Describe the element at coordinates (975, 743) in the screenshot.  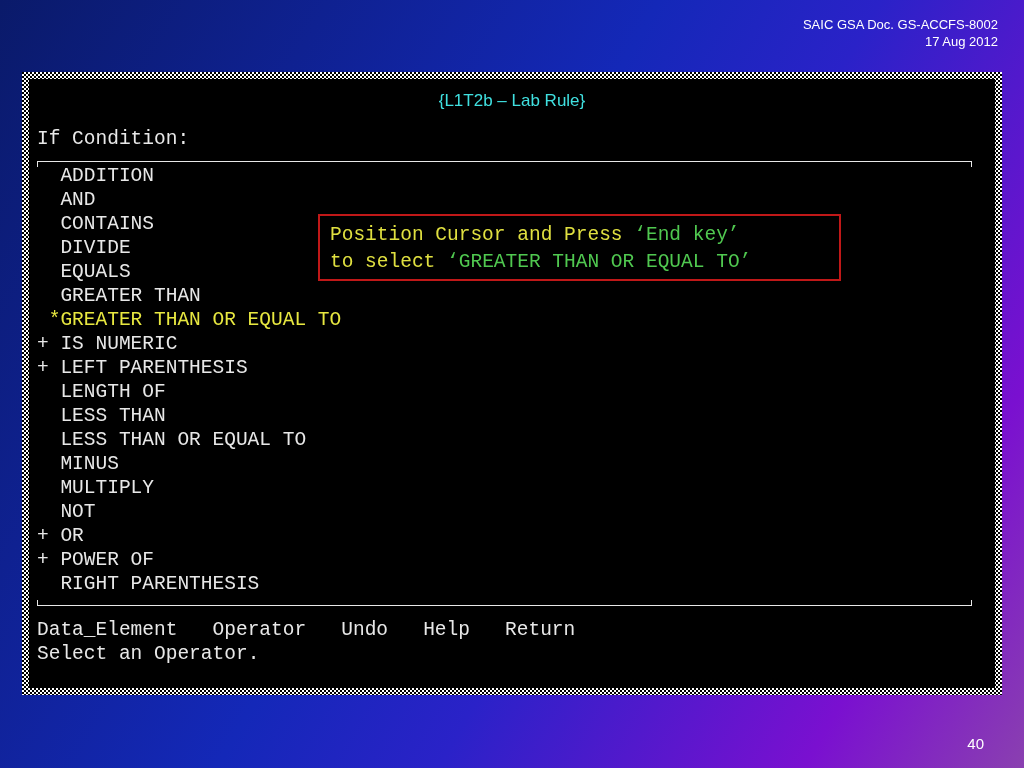
I see `page-number: 40` at that location.